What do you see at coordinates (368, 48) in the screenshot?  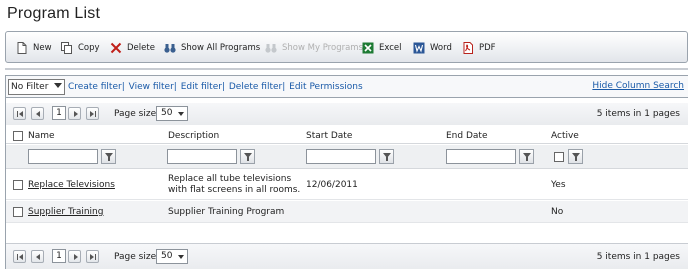 I see `excel-icon` at bounding box center [368, 48].